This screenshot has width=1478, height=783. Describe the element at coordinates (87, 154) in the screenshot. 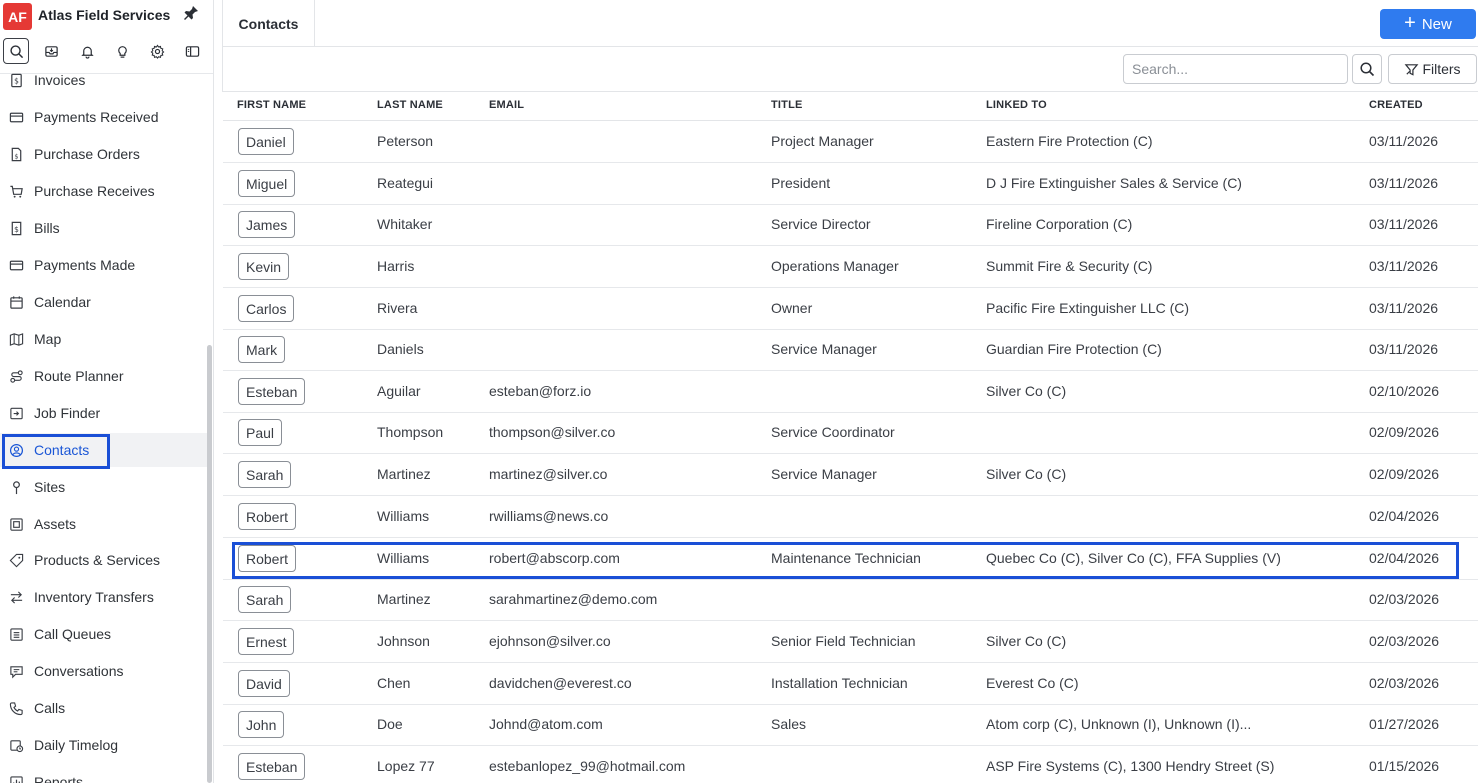

I see `sidebar-item-label: Purchase Orders` at that location.